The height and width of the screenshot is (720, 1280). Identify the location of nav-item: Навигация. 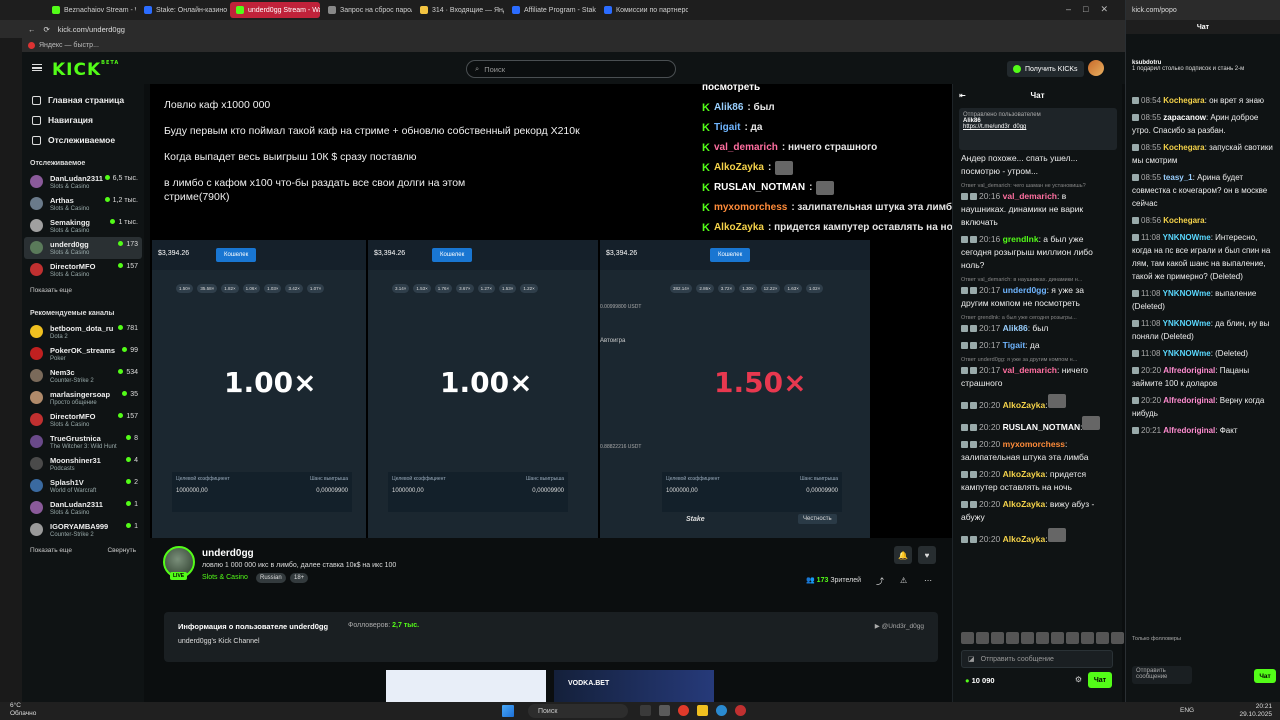
(83, 120).